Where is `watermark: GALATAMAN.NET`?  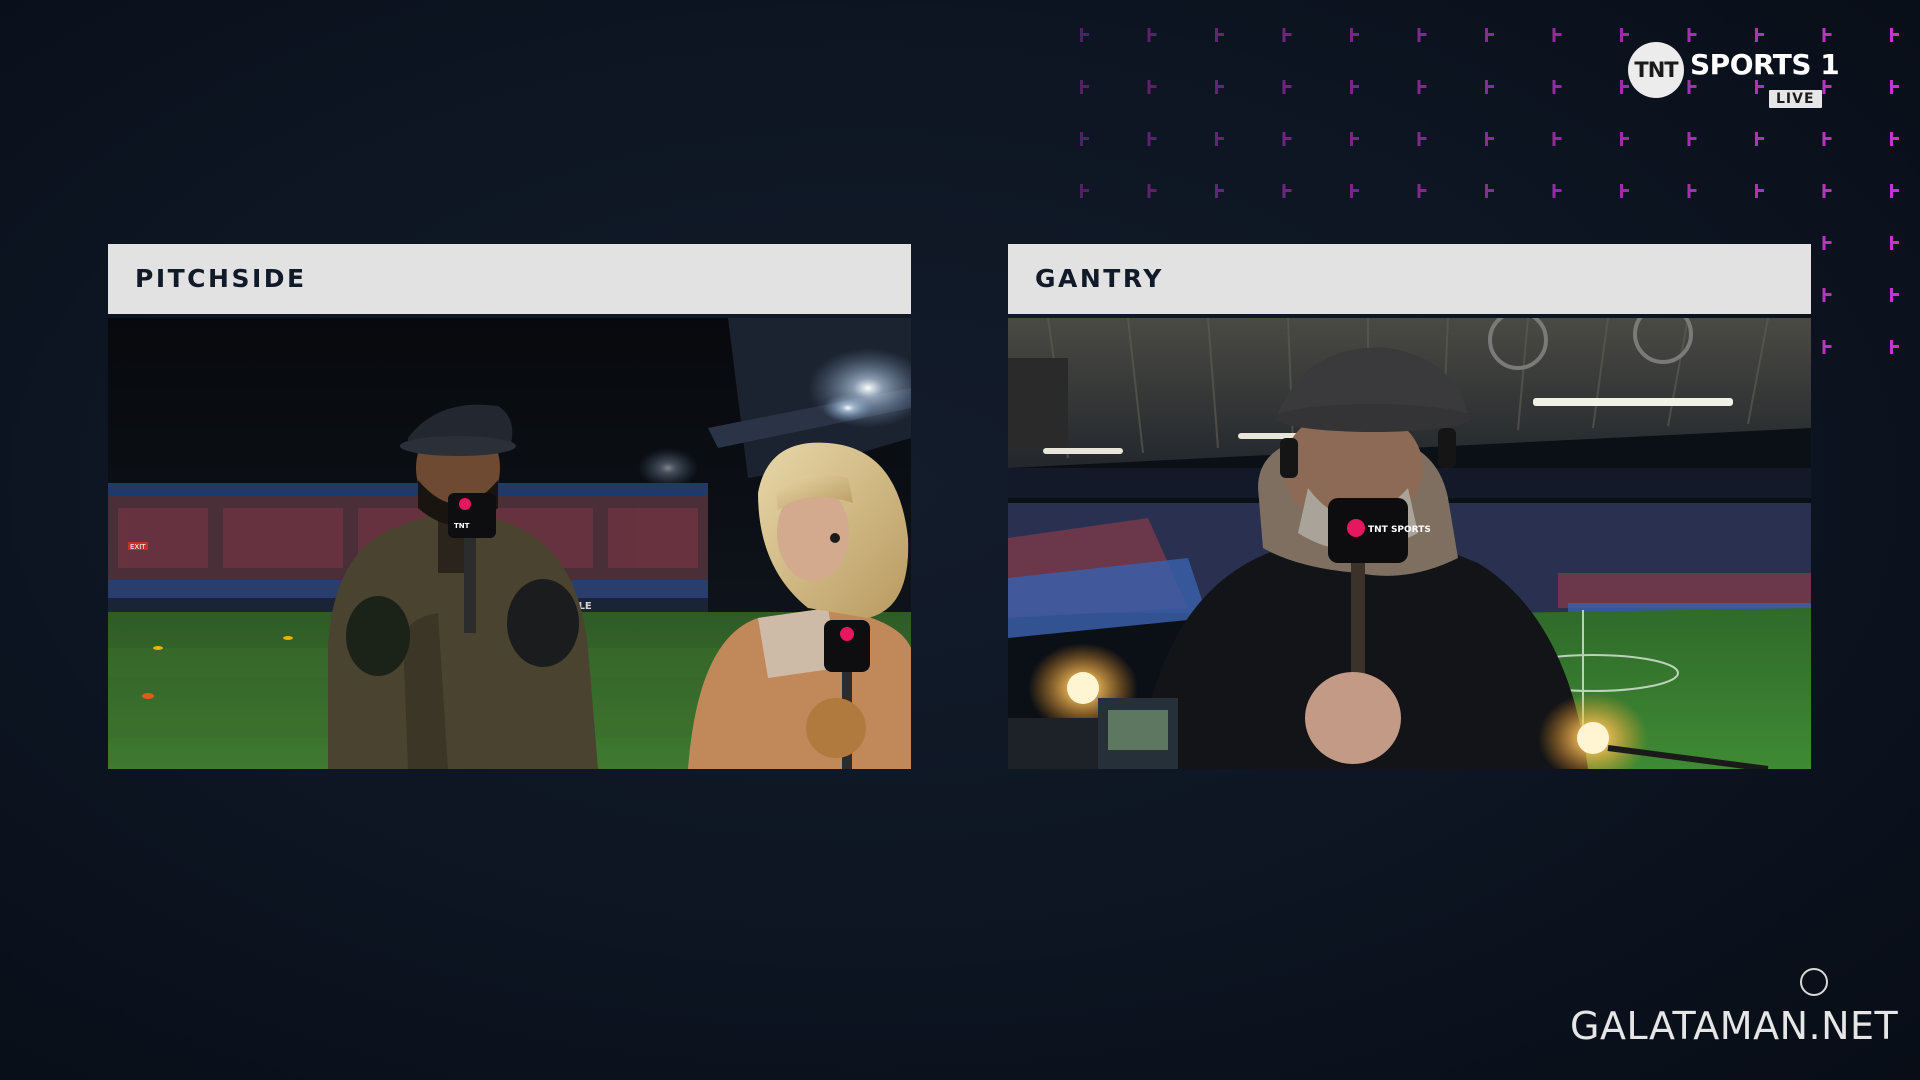
watermark: GALATAMAN.NET is located at coordinates (1740, 1008).